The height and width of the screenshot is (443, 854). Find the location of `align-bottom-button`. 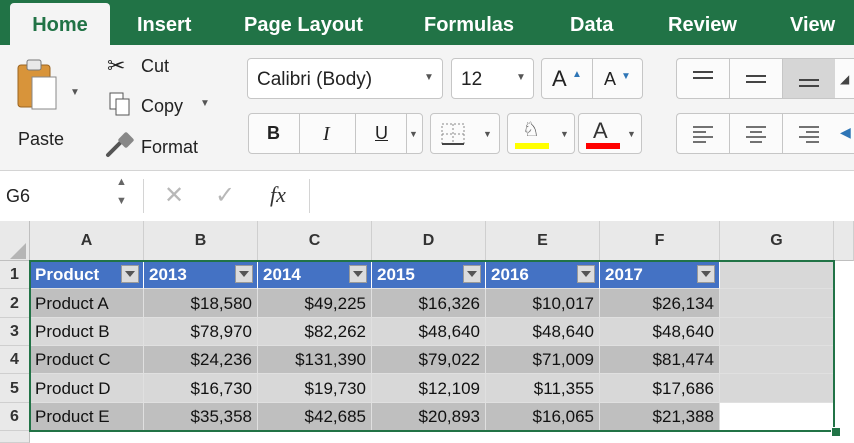

align-bottom-button is located at coordinates (809, 78).